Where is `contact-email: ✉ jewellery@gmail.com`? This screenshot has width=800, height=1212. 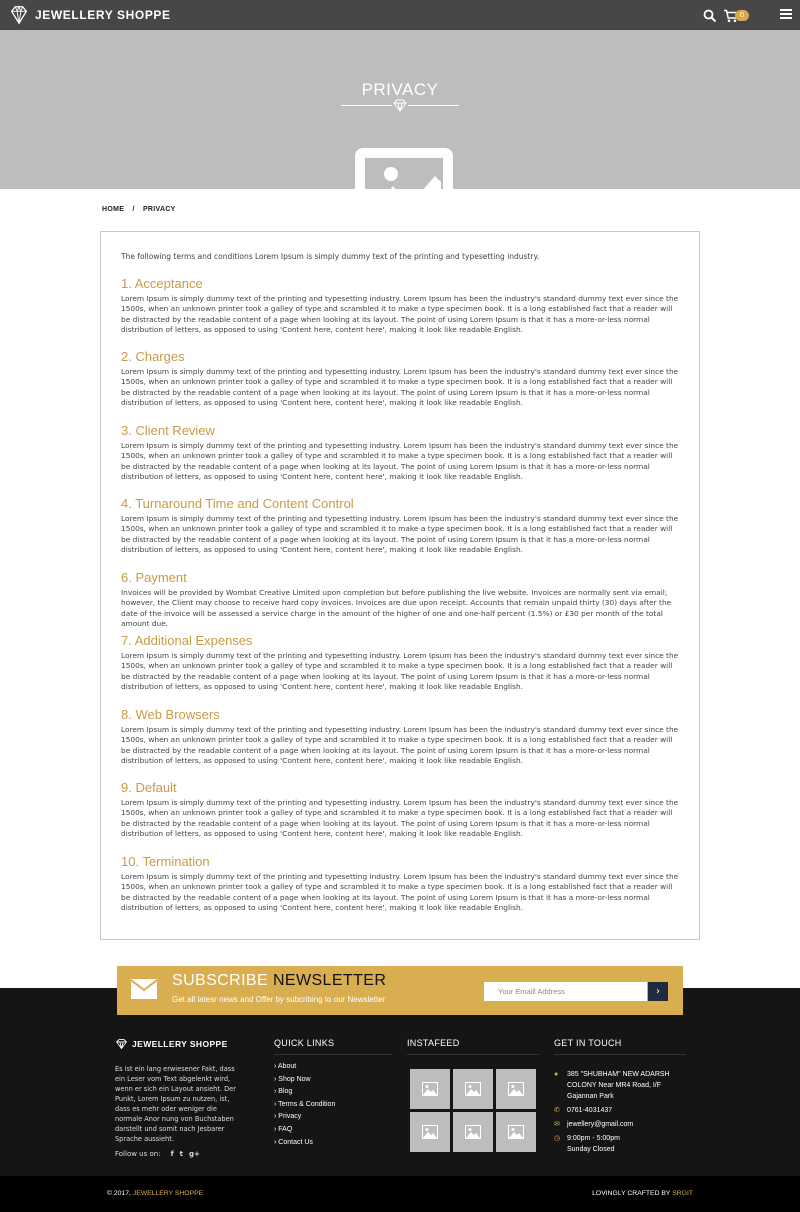
contact-email: ✉ jewellery@gmail.com is located at coordinates (620, 1124).